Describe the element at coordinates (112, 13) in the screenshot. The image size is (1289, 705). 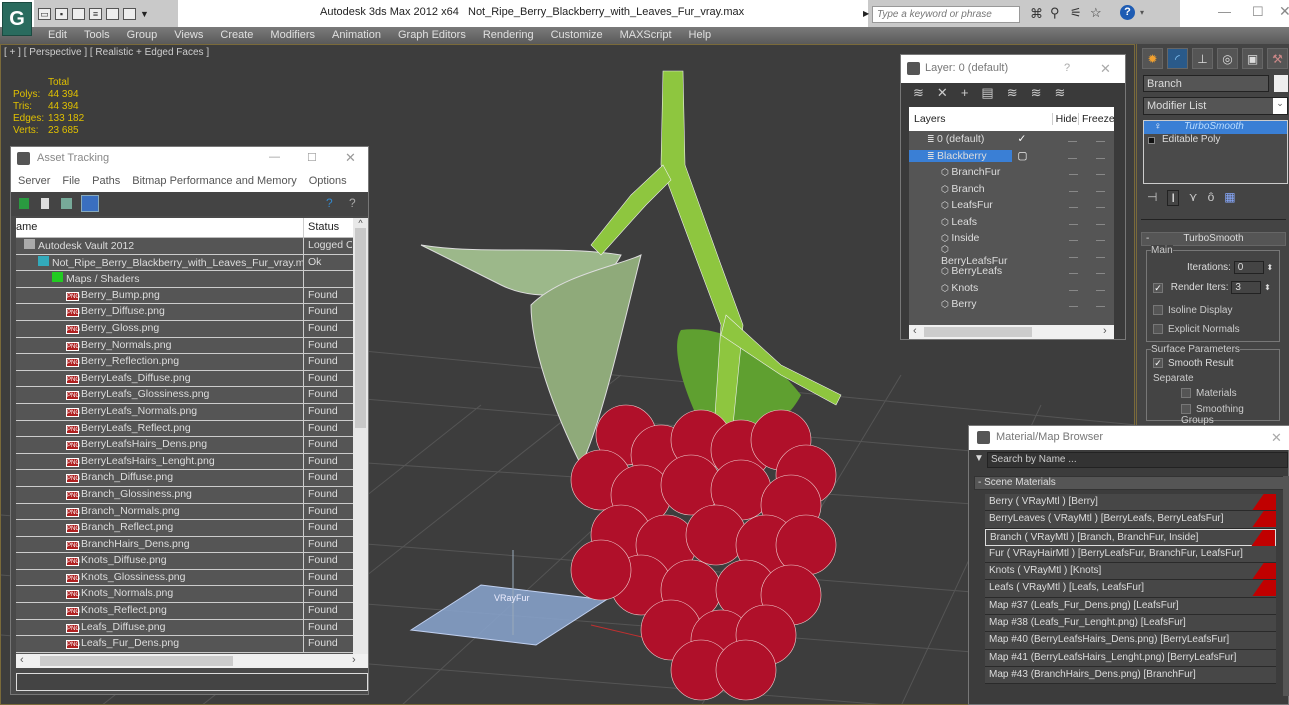
I see `redo-icon` at that location.